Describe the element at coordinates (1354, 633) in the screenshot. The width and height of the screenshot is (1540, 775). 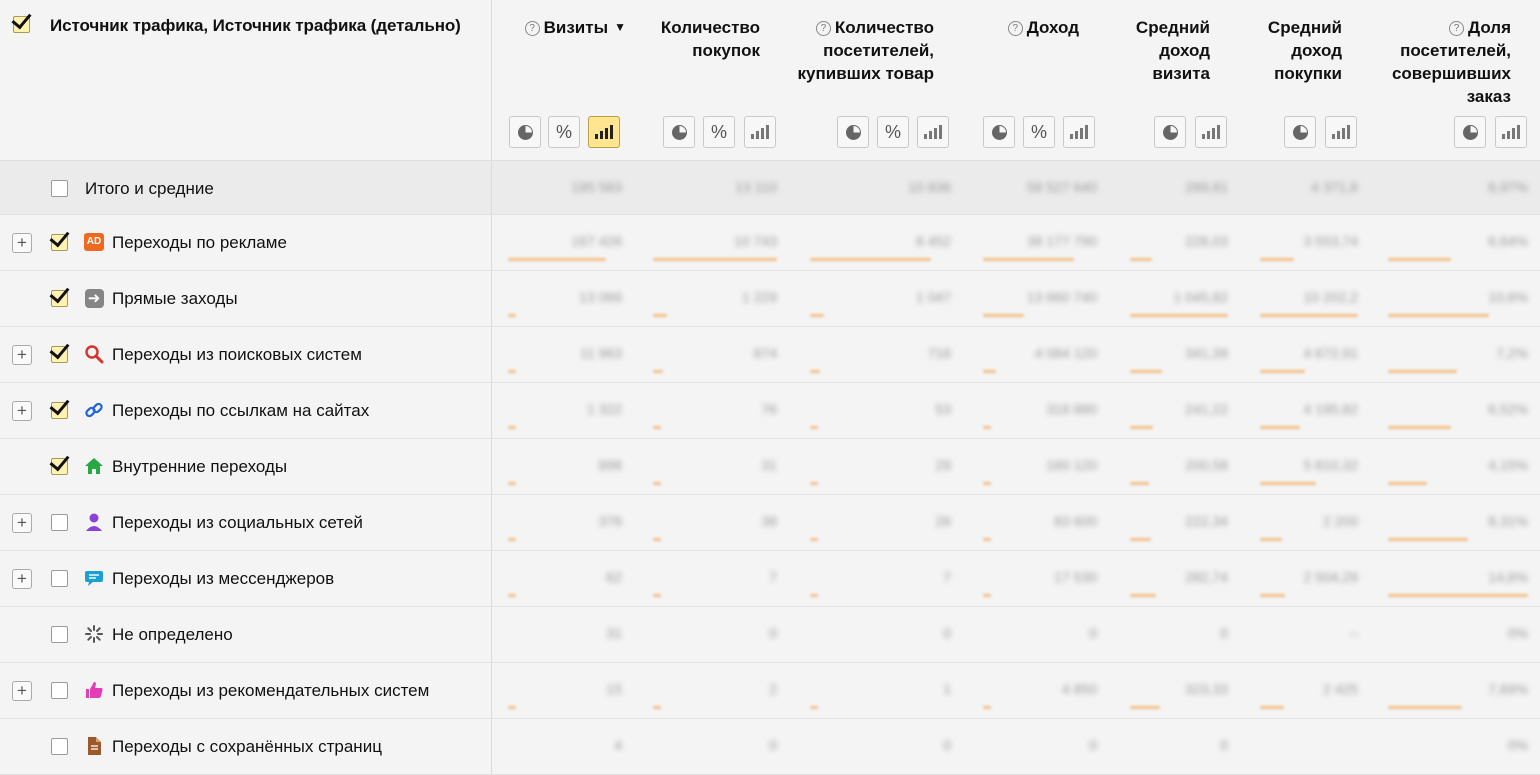
I see `cell-value: –` at that location.